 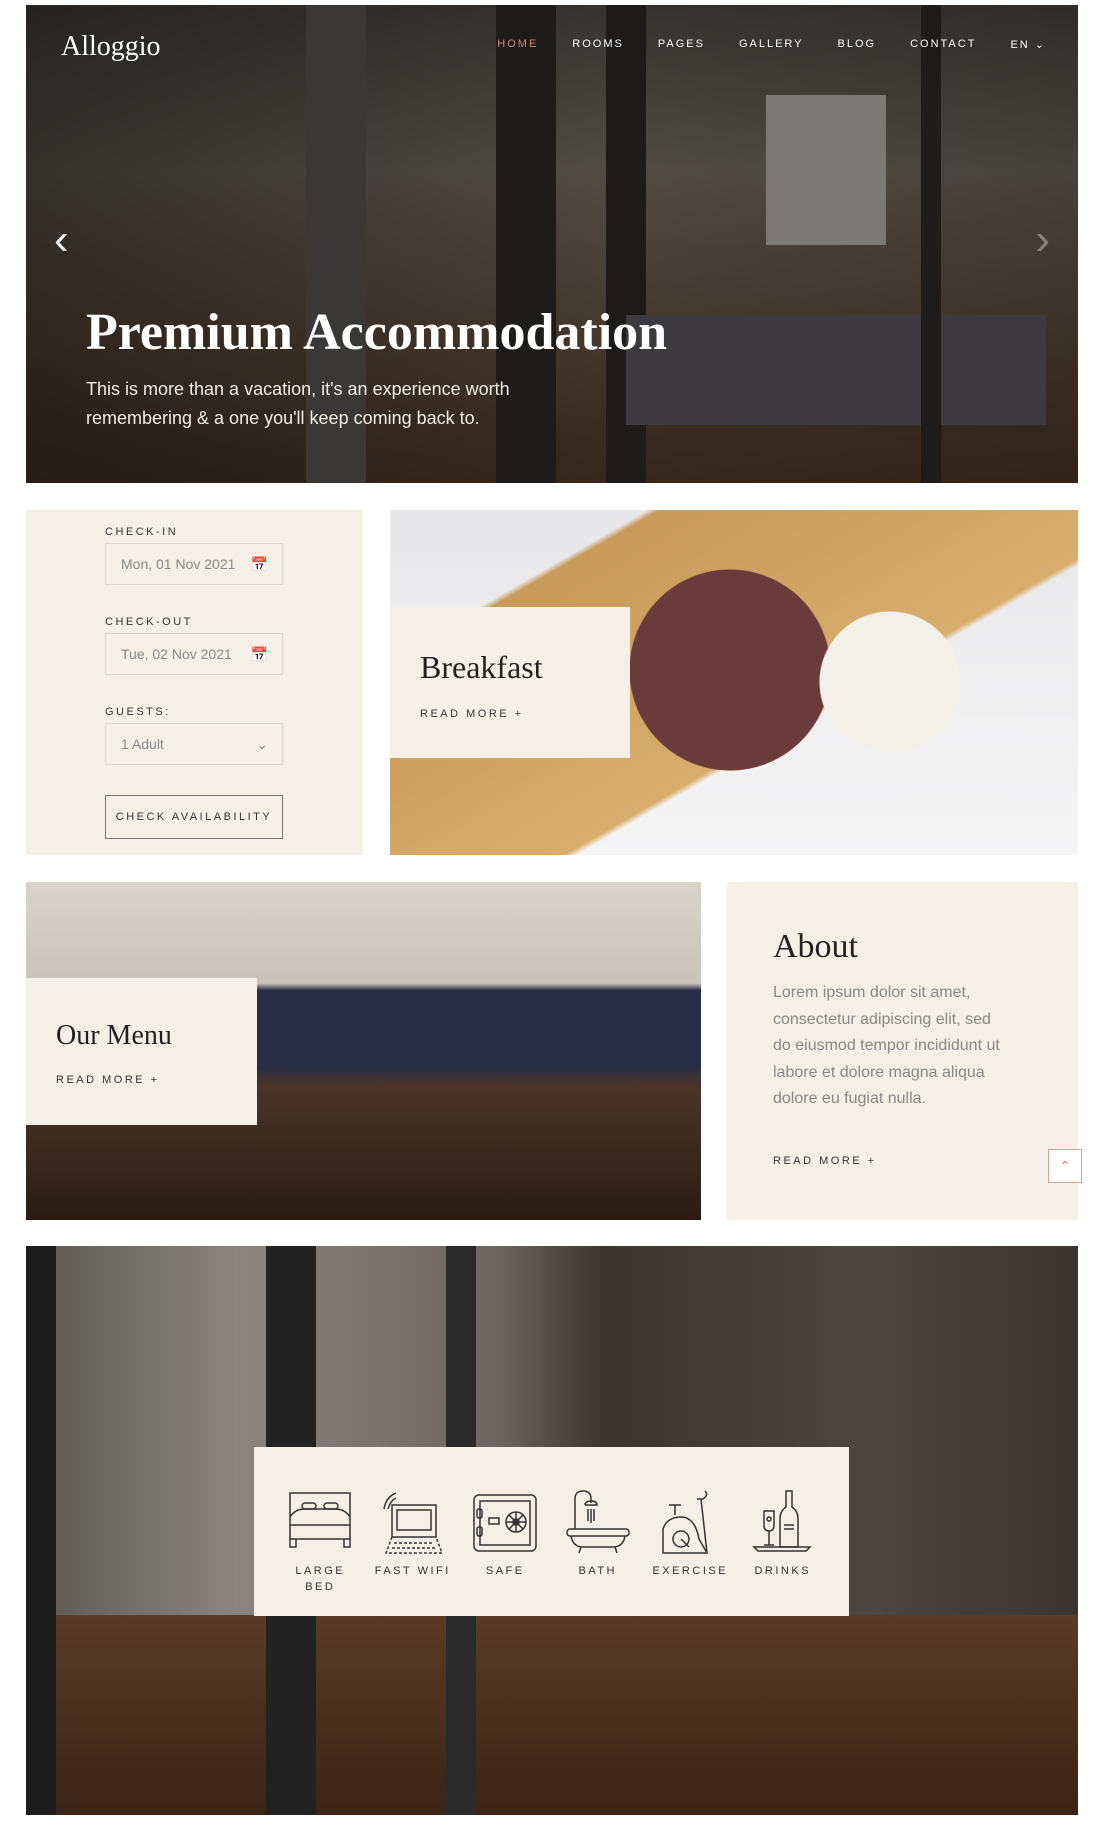 What do you see at coordinates (598, 44) in the screenshot?
I see `nav-rooms: ROOMS` at bounding box center [598, 44].